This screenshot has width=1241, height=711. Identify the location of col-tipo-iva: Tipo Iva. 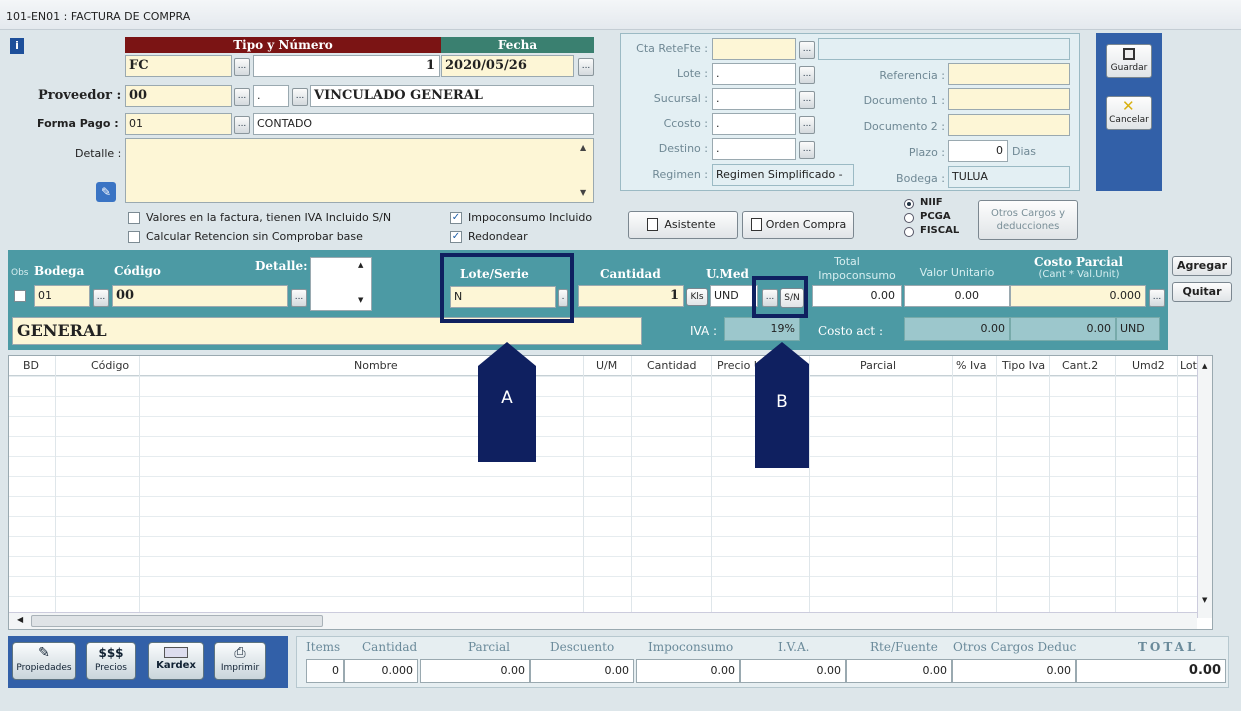
(1023, 365).